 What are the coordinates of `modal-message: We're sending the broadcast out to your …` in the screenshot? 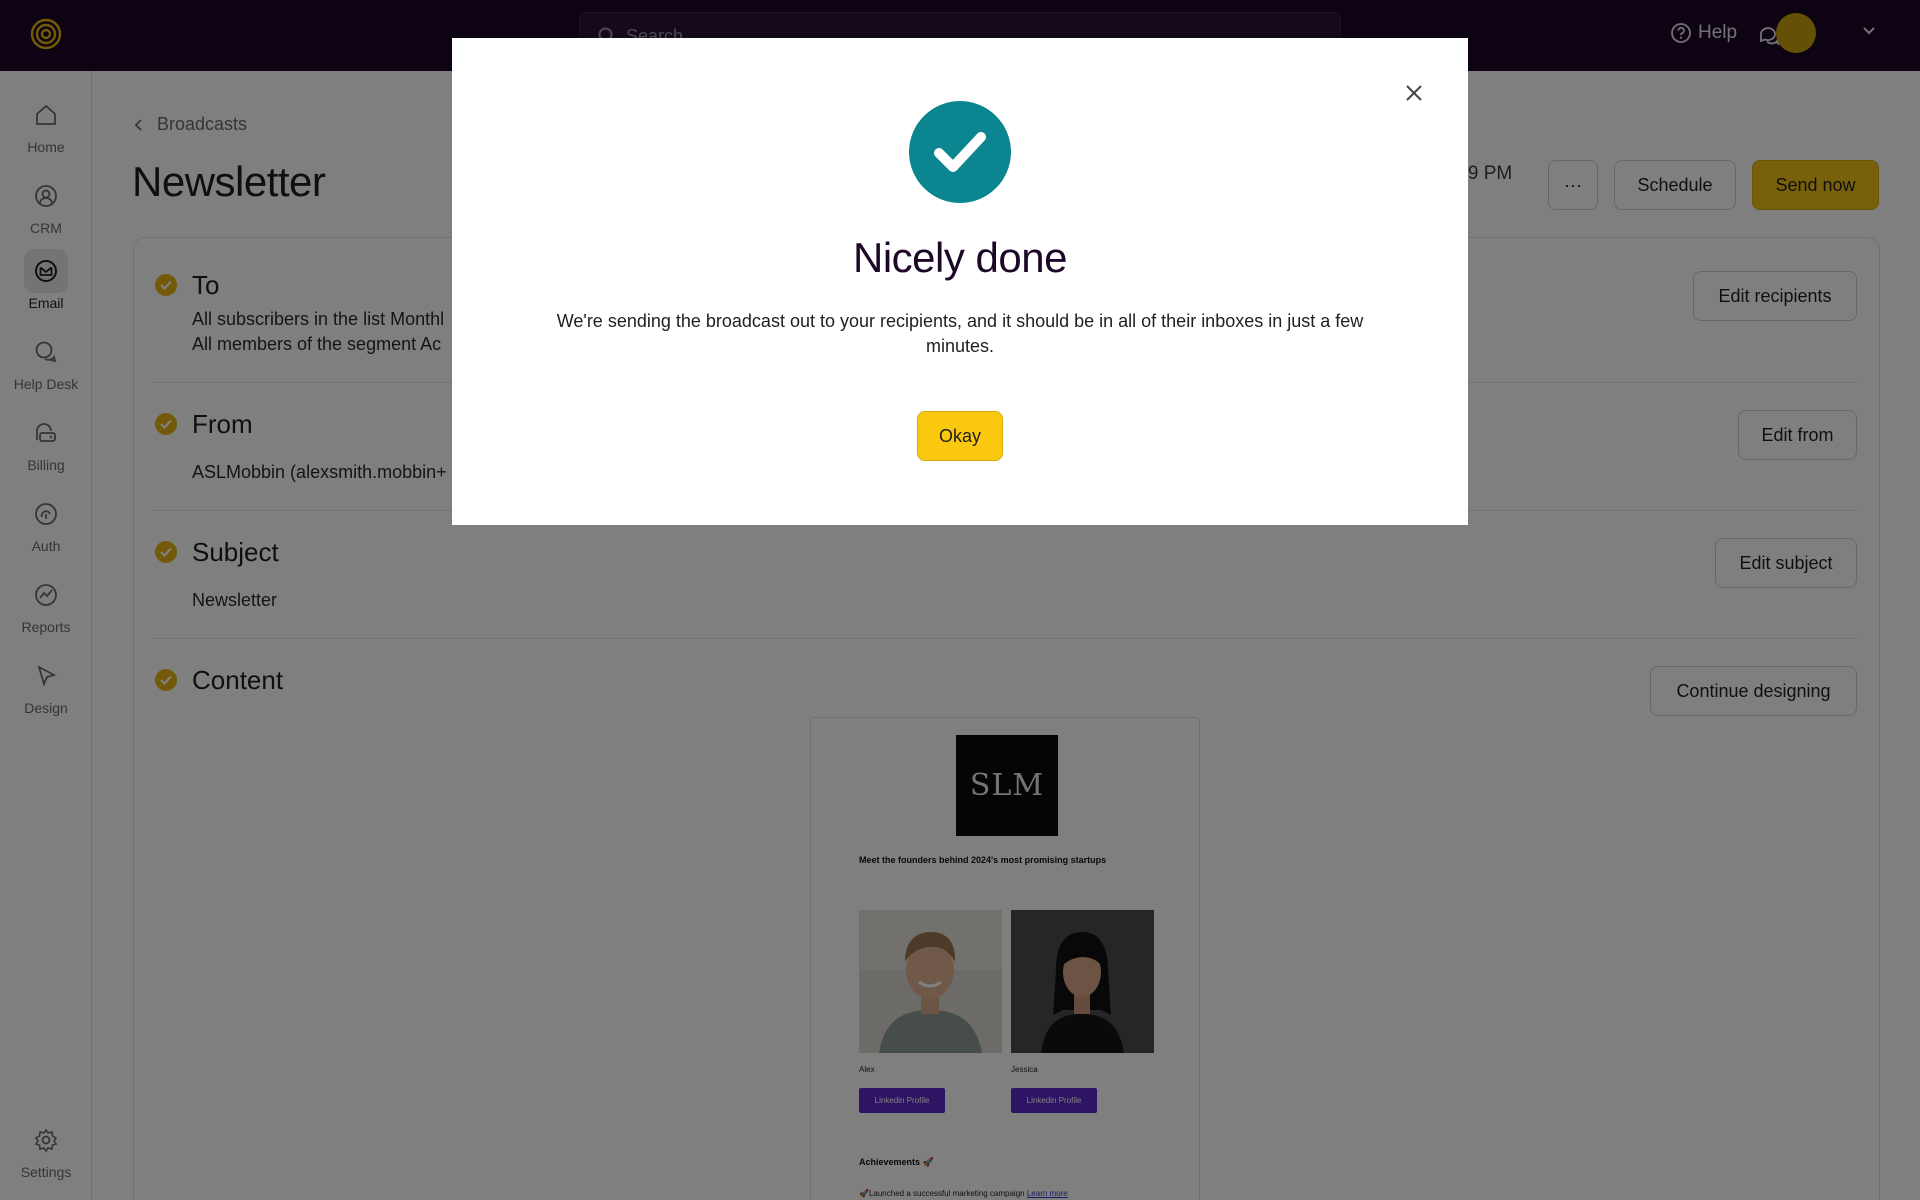 It's located at (960, 333).